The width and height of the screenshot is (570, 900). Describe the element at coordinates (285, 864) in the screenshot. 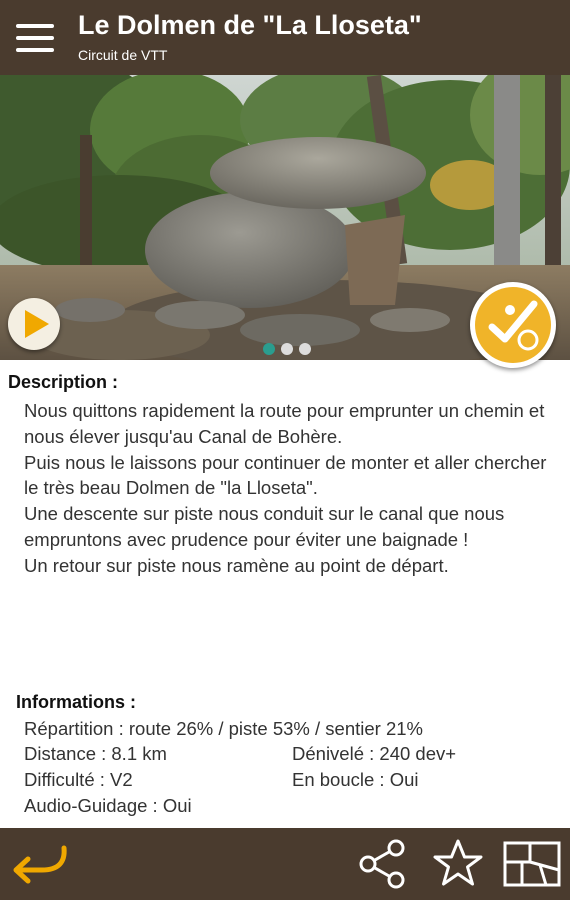

I see `bottom-action-bar` at that location.